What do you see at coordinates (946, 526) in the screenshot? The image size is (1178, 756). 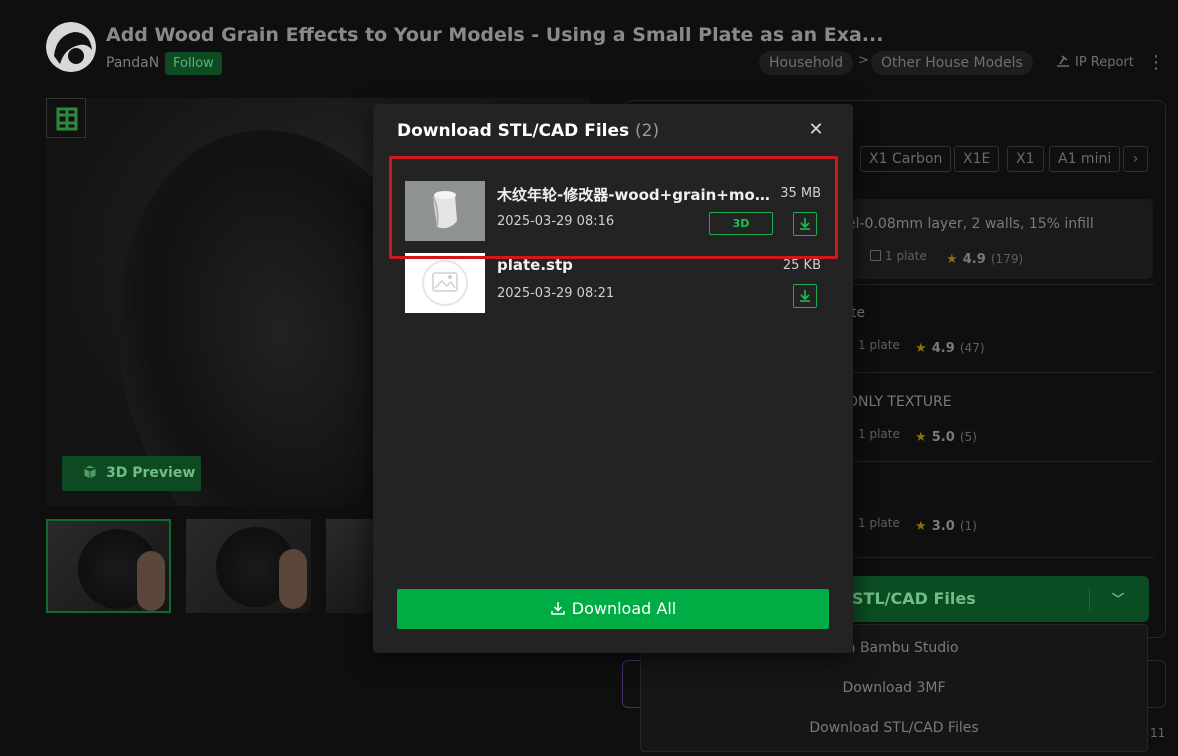 I see `profile-rating-4: ★ 3.0 (1)` at bounding box center [946, 526].